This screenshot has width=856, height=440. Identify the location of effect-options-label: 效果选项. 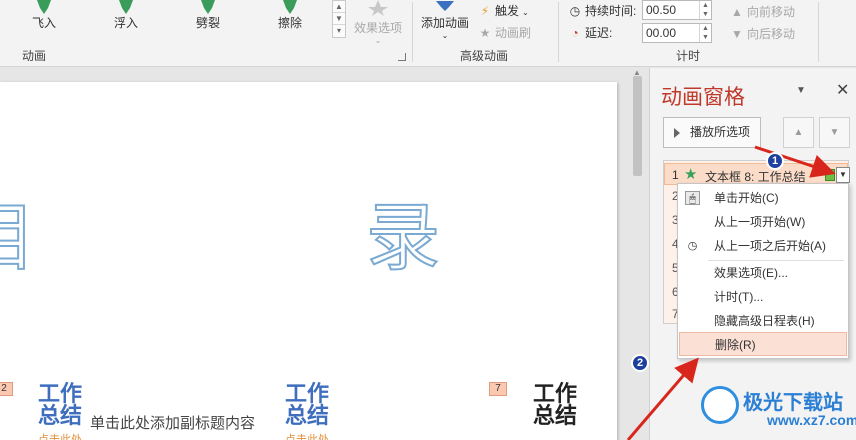
(377, 28).